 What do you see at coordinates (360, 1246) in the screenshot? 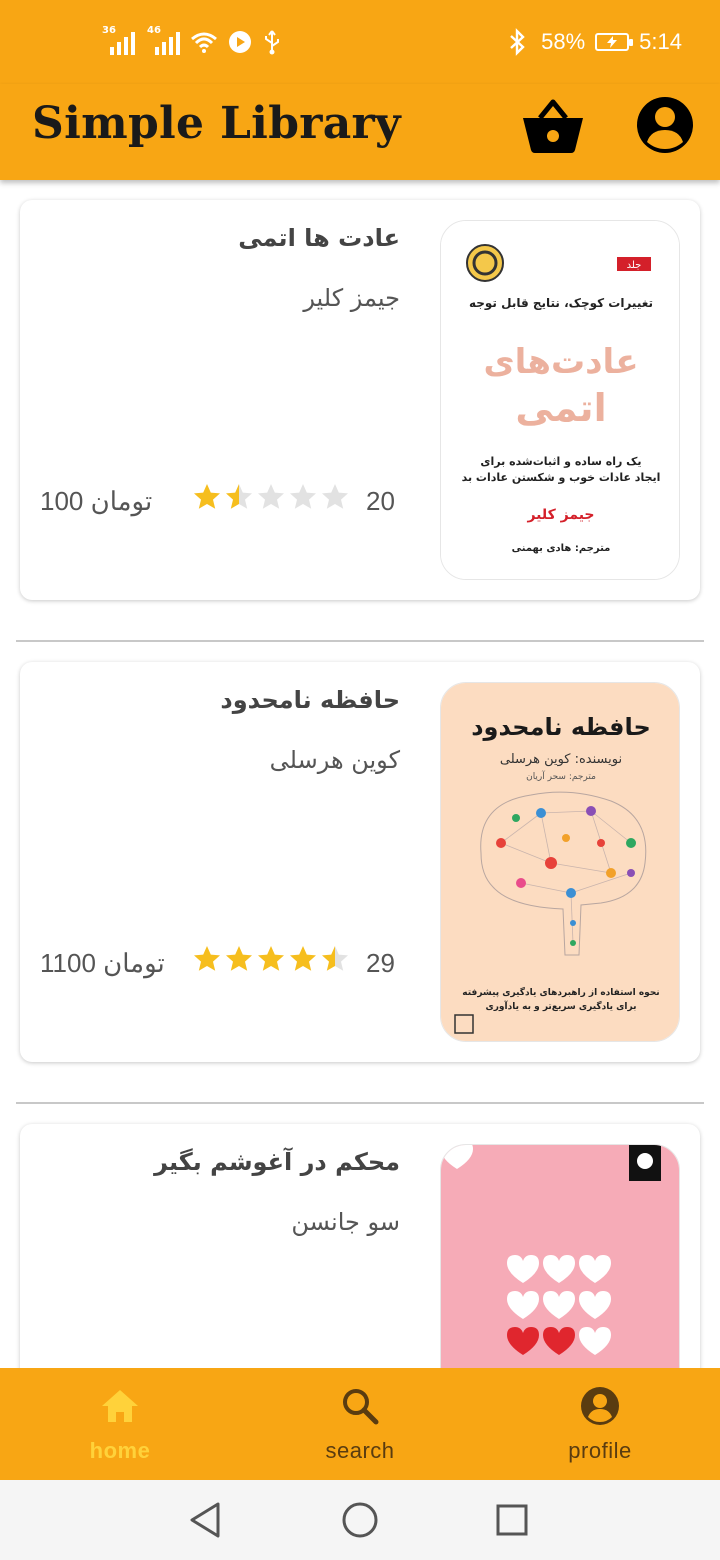
I see `book-card: محکم در آغوشم بگیر سو جانسن` at bounding box center [360, 1246].